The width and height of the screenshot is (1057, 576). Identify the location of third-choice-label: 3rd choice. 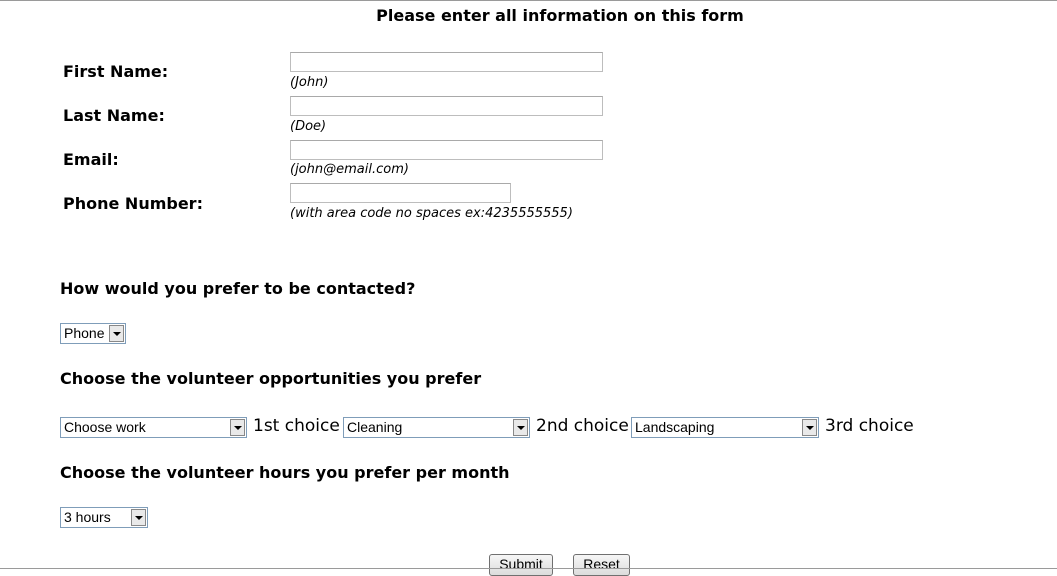
(869, 426).